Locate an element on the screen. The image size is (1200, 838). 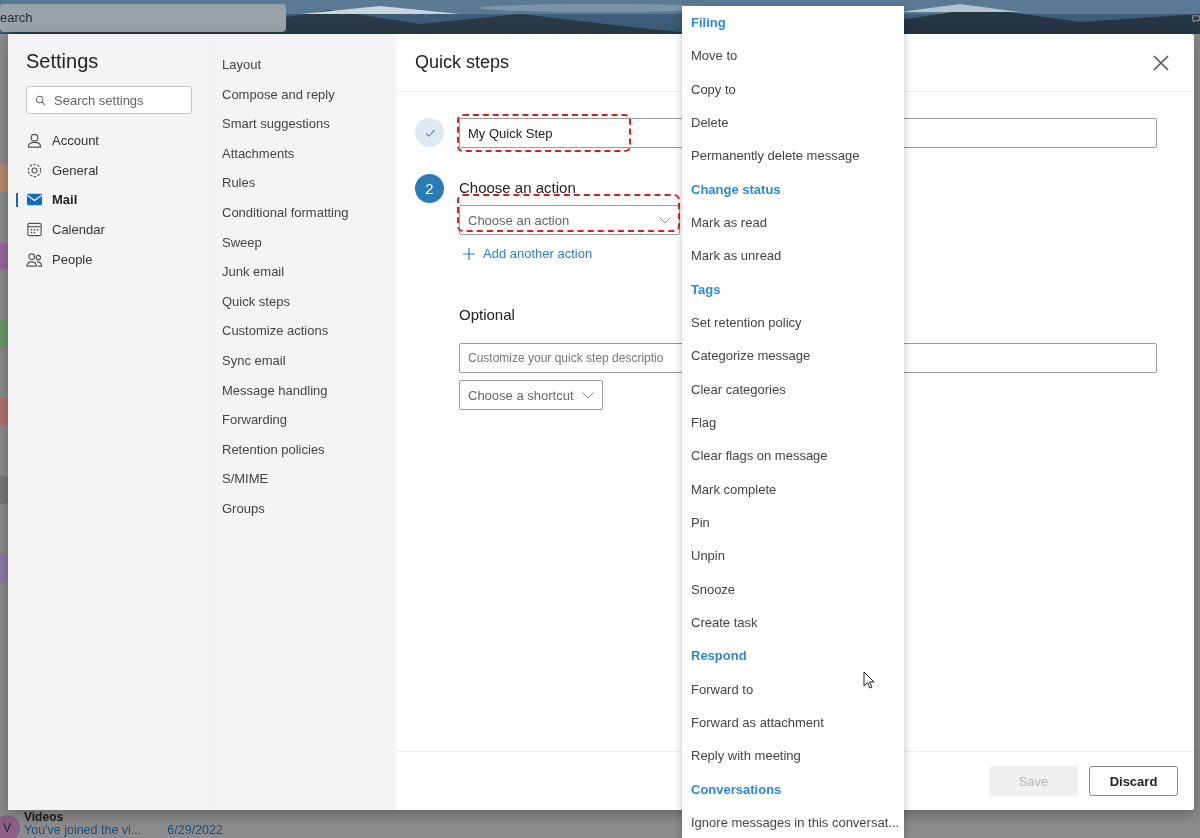
menu-group-header: Filing is located at coordinates (708, 23).